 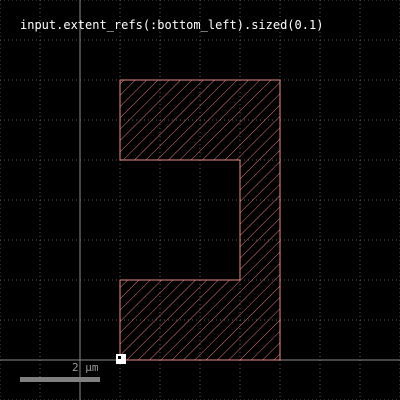 What do you see at coordinates (121, 359) in the screenshot?
I see `extent-ref-marker-icon` at bounding box center [121, 359].